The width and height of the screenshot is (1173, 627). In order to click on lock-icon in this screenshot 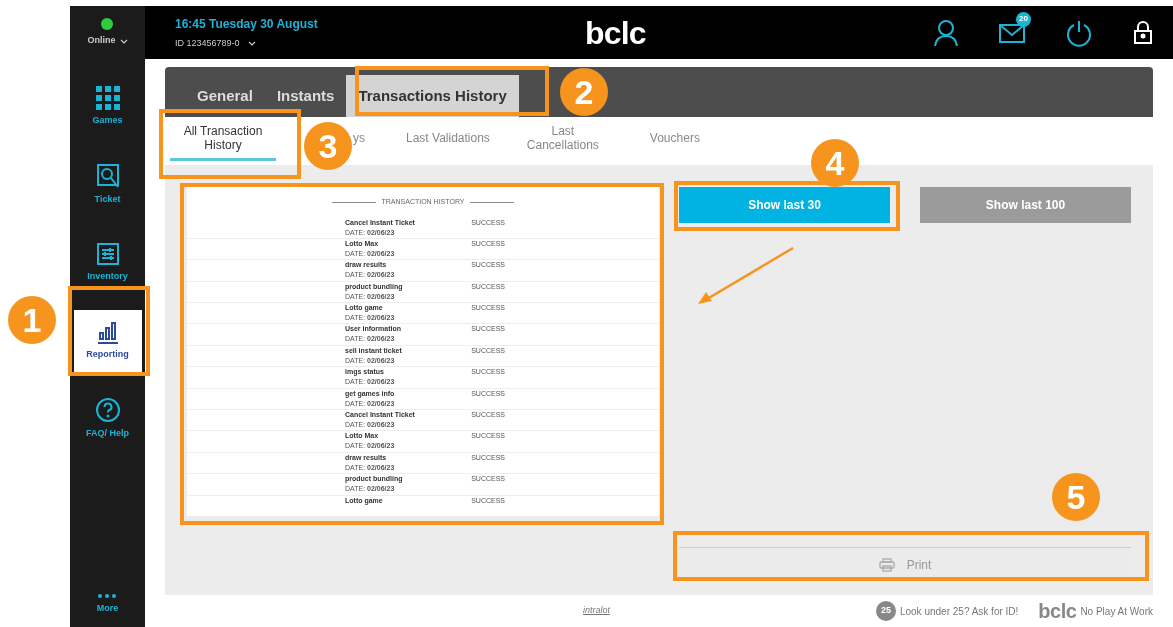, I will do `click(1143, 32)`.